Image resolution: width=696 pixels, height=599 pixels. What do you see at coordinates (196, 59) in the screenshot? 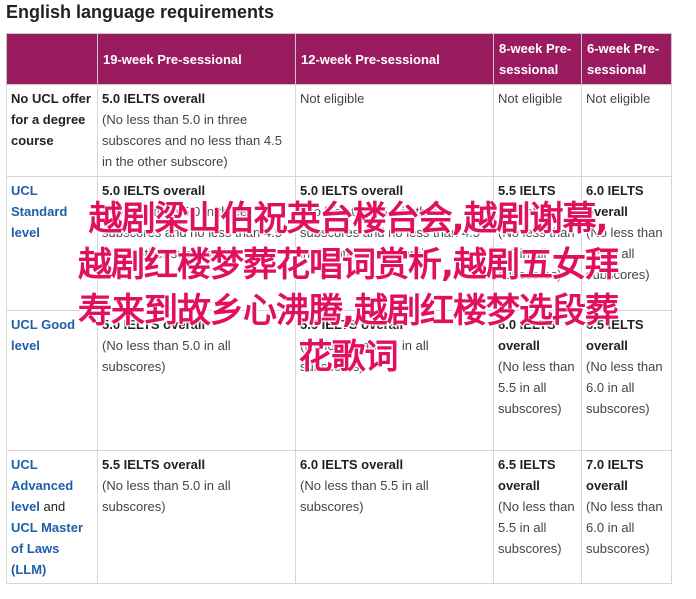
I see `header-cell-19-week: 19-week Pre-sessional` at bounding box center [196, 59].